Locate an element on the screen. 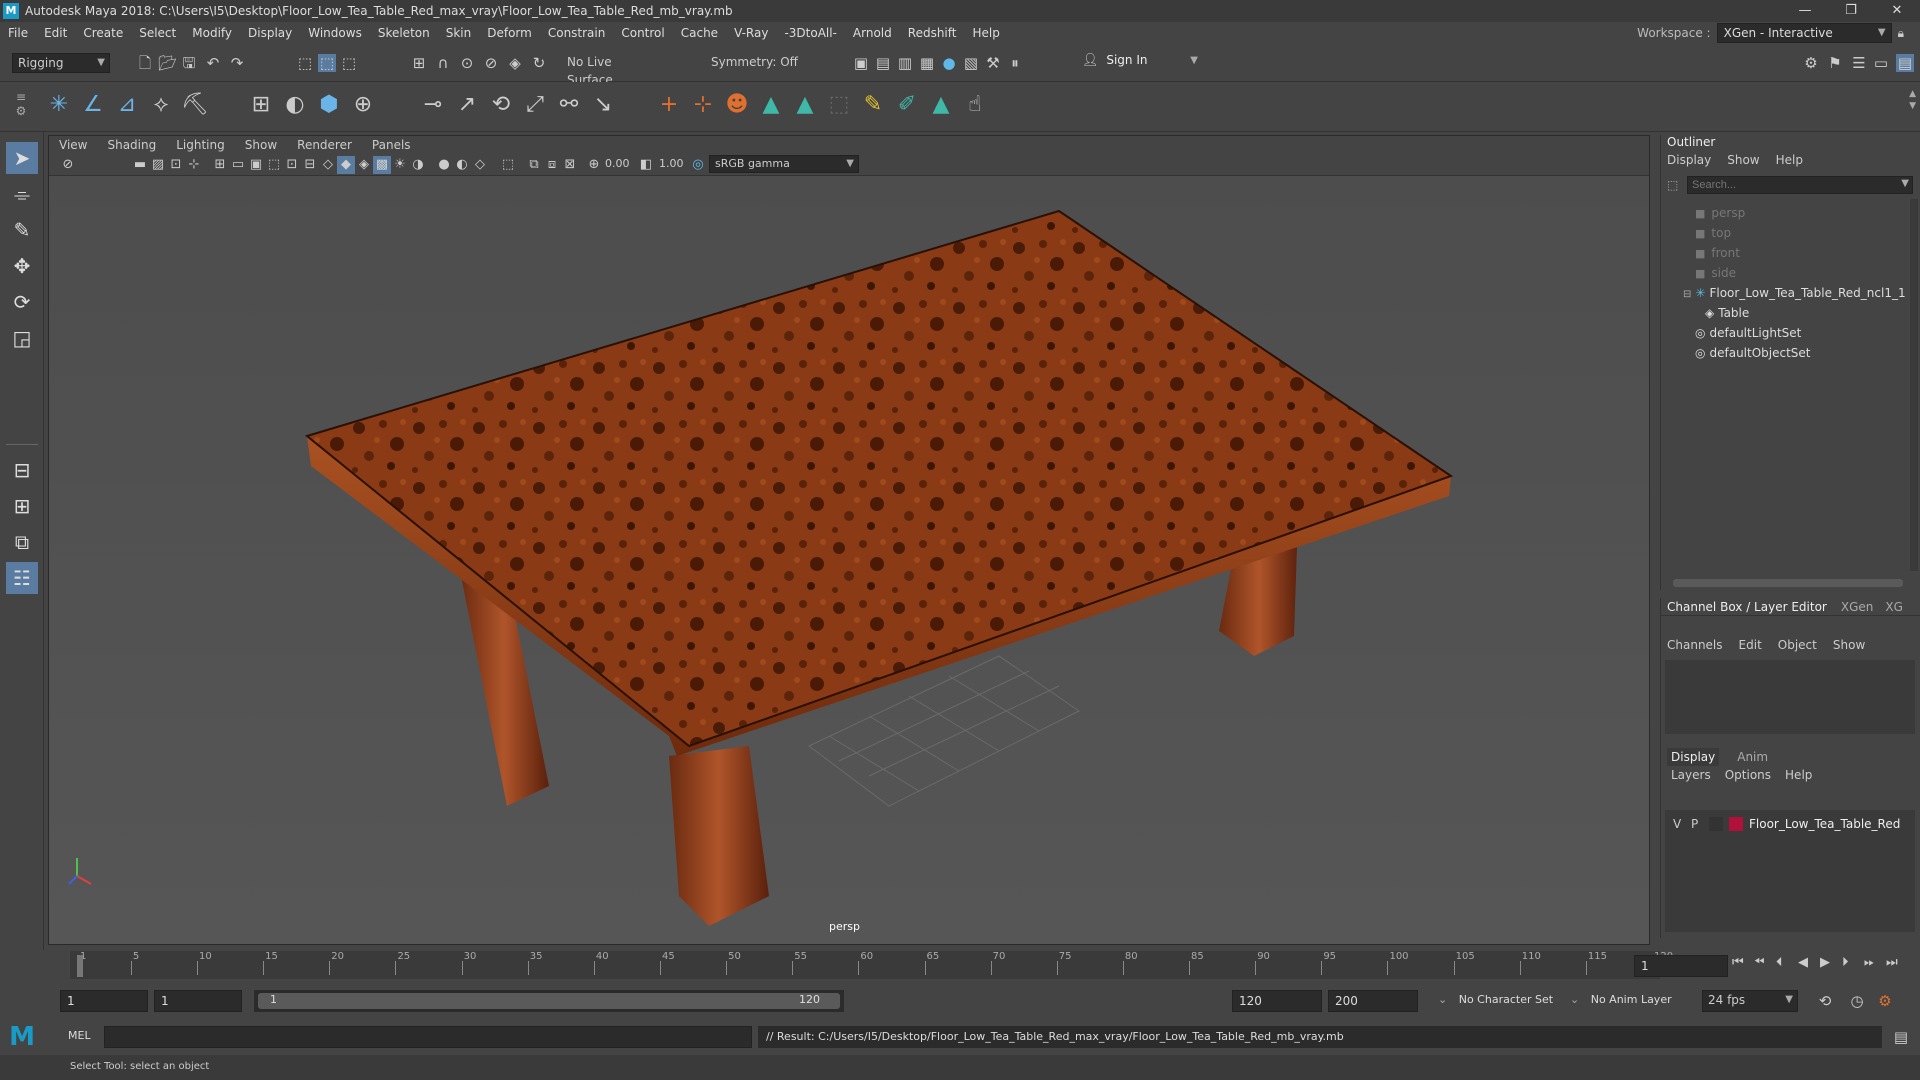 The width and height of the screenshot is (1920, 1080). mash-icon: ▲ is located at coordinates (771, 105).